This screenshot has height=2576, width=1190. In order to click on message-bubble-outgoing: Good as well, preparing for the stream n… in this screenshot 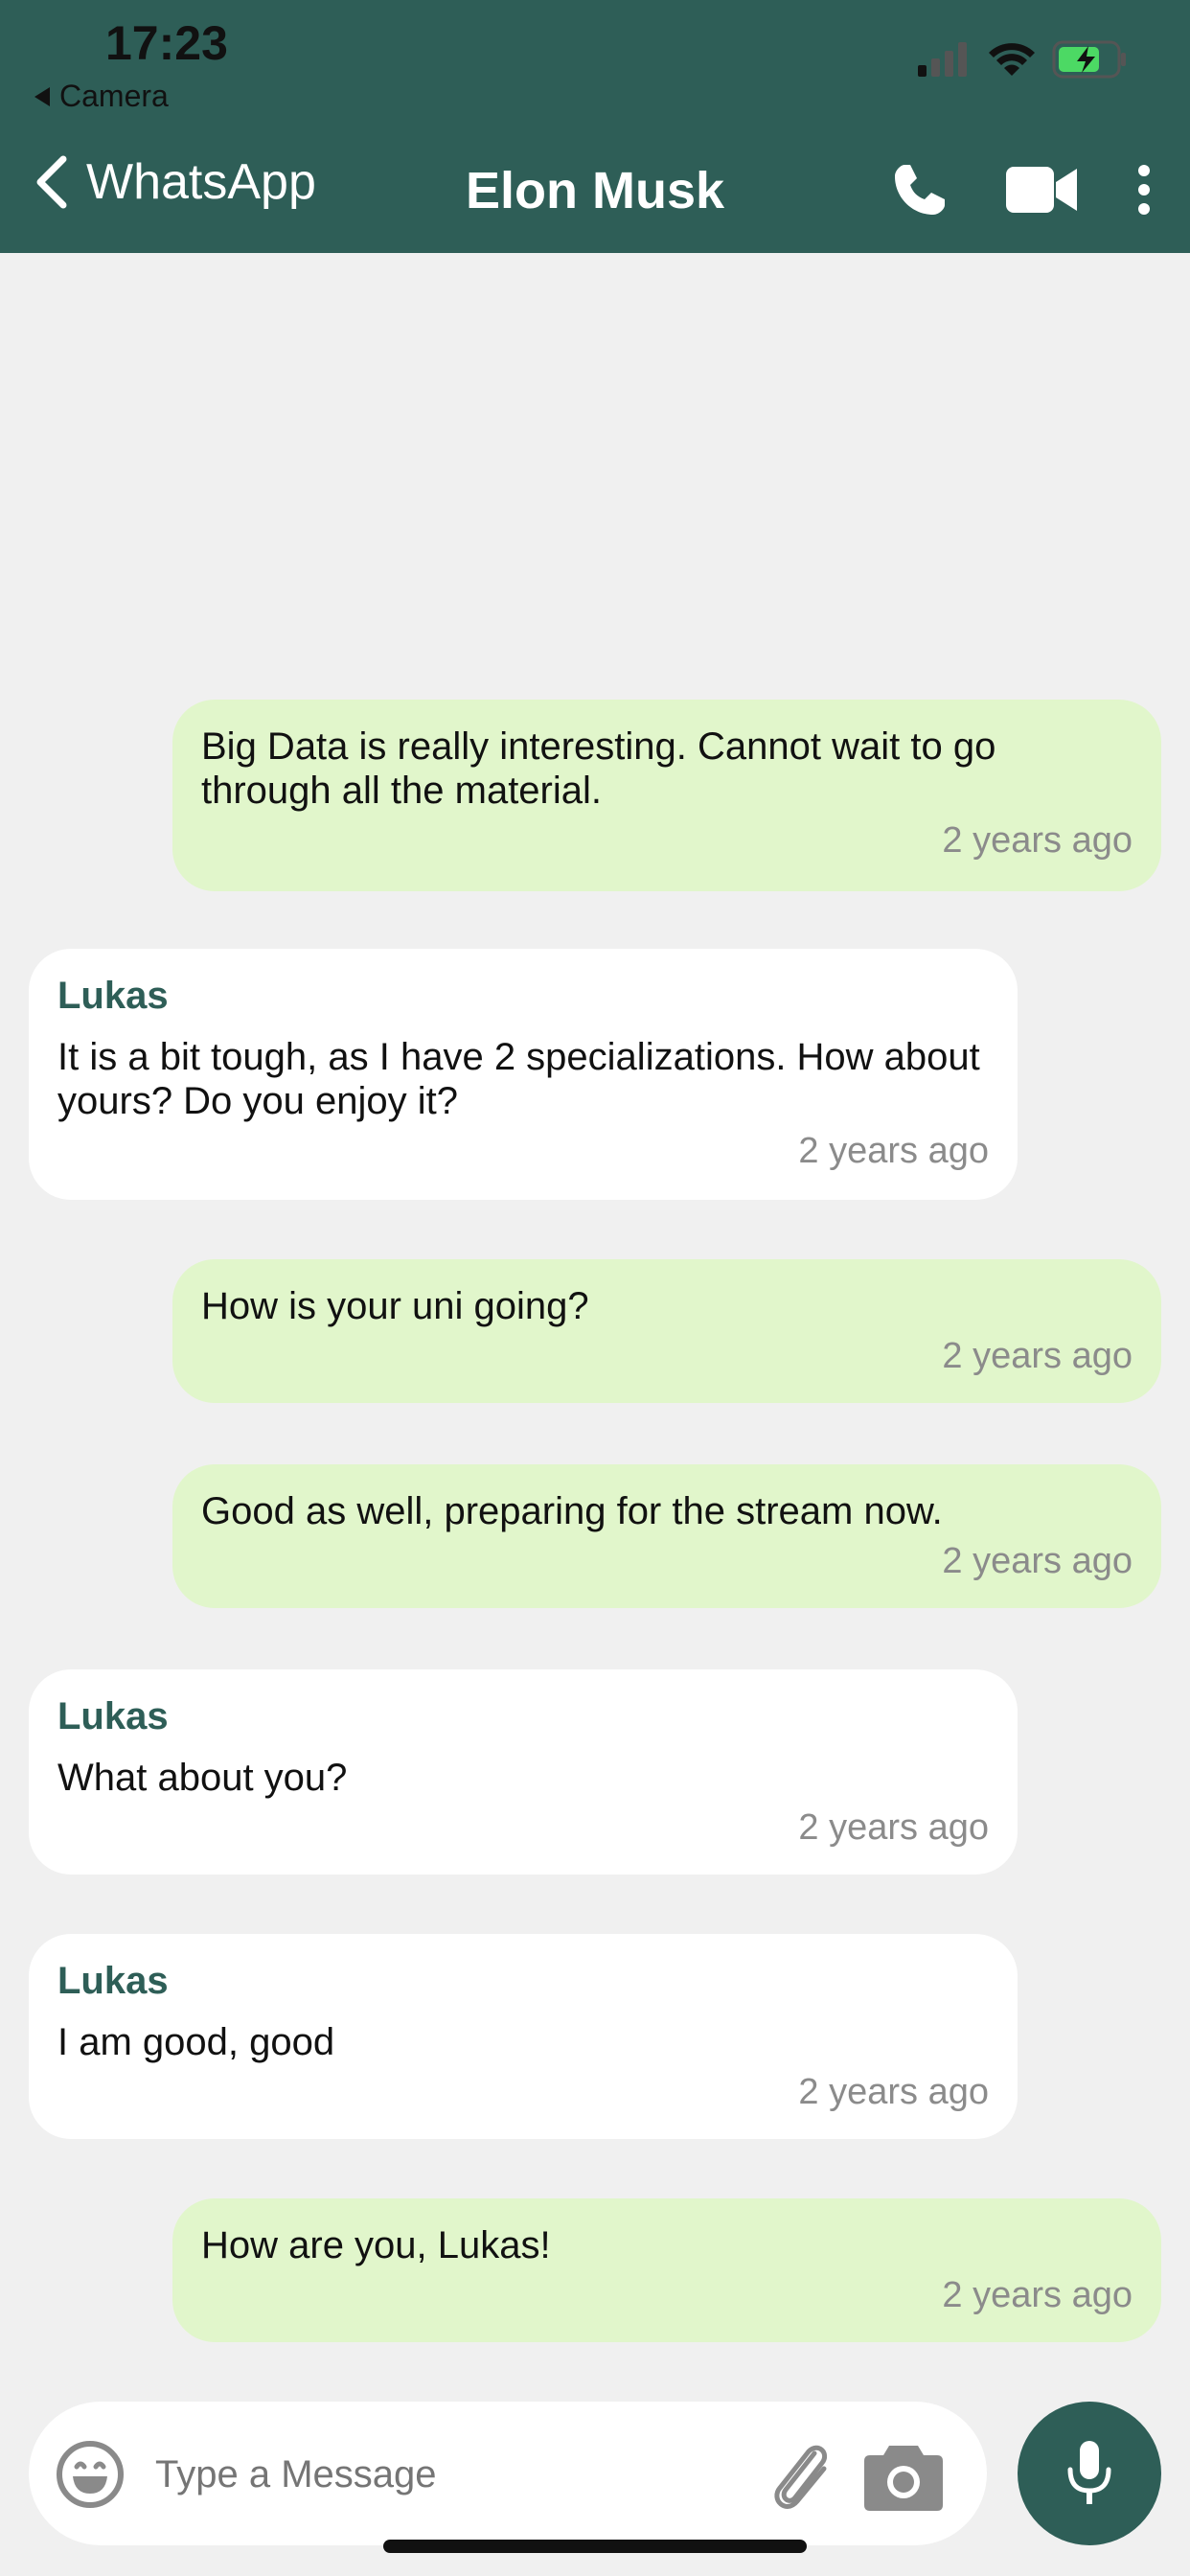, I will do `click(667, 1536)`.